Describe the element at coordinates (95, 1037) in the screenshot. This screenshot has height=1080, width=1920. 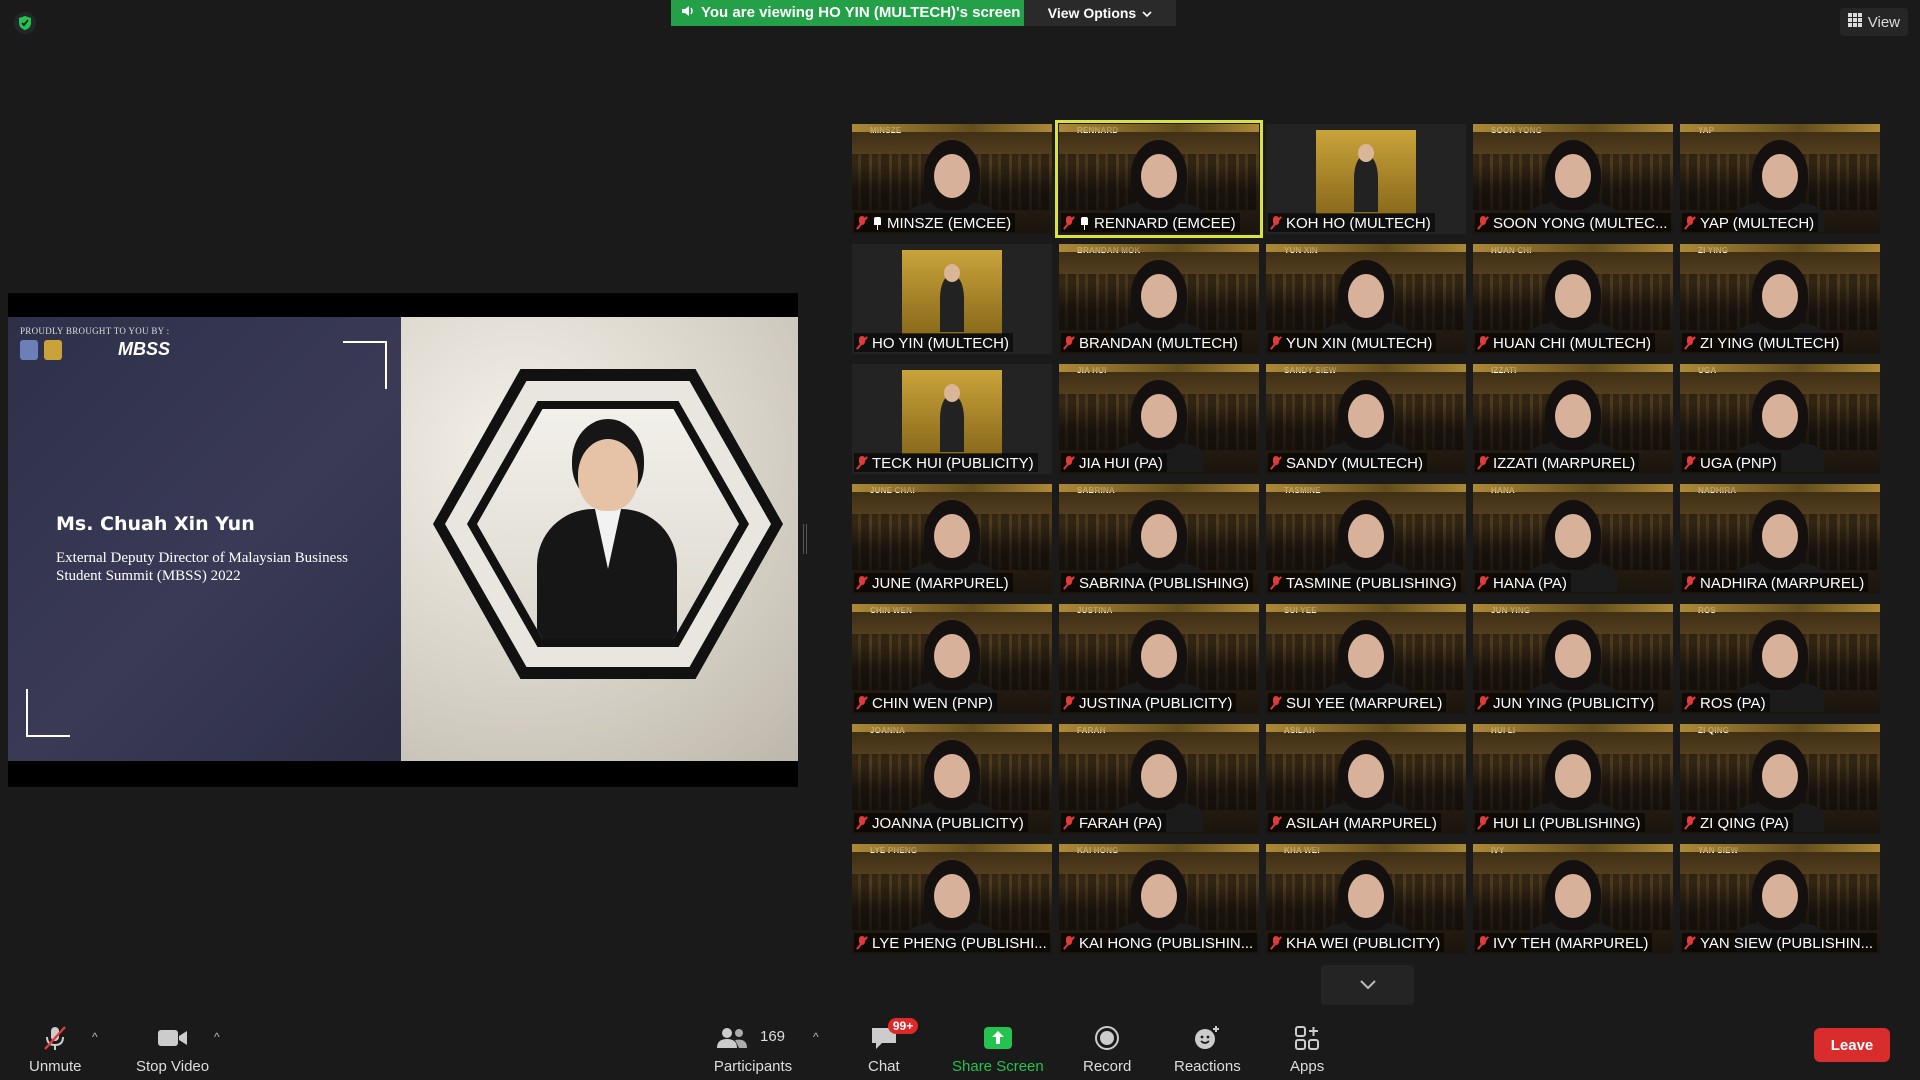
I see `audio-options-caret-icon: ^` at that location.